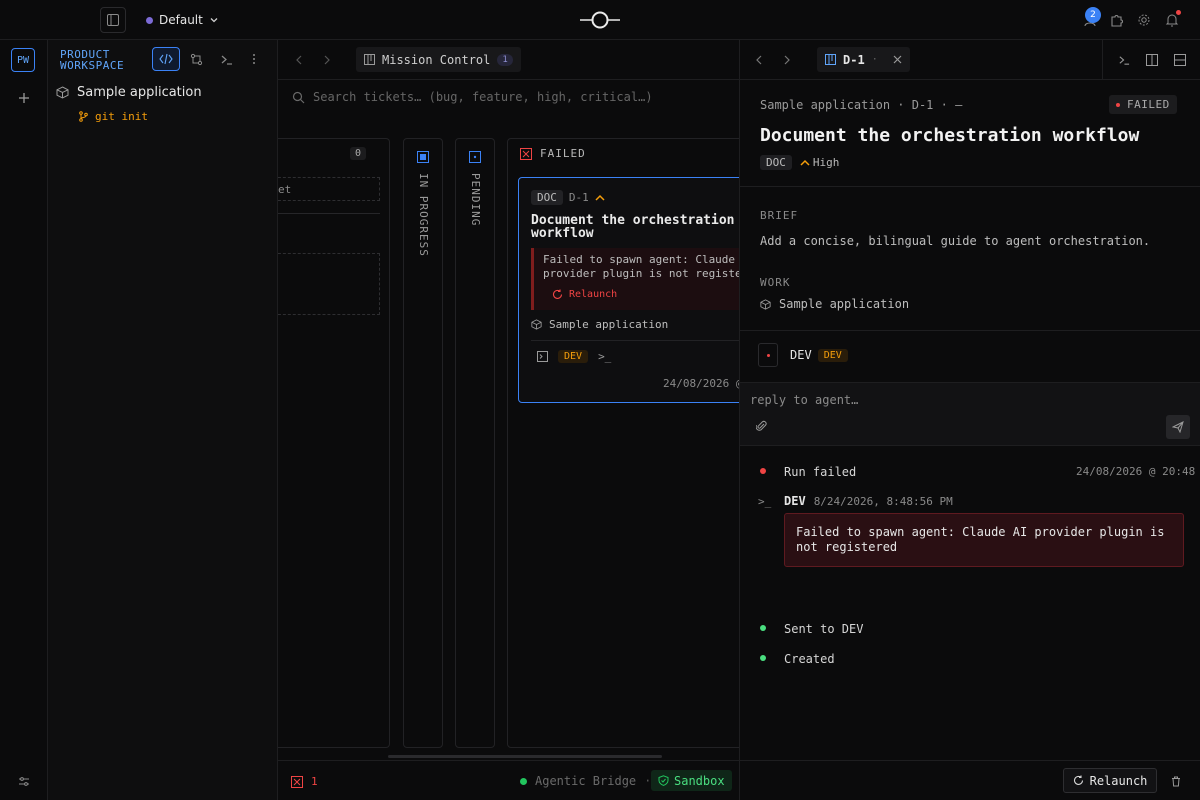  I want to click on agent-row: DEV DEV, so click(803, 355).